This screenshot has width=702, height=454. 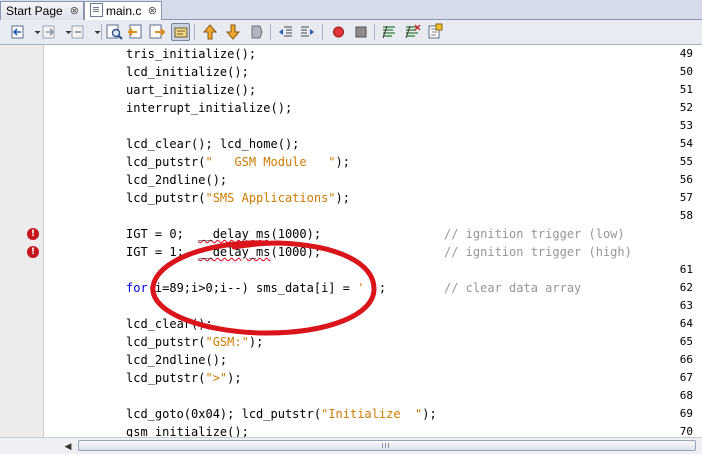 I want to click on line-number: 54, so click(x=686, y=143).